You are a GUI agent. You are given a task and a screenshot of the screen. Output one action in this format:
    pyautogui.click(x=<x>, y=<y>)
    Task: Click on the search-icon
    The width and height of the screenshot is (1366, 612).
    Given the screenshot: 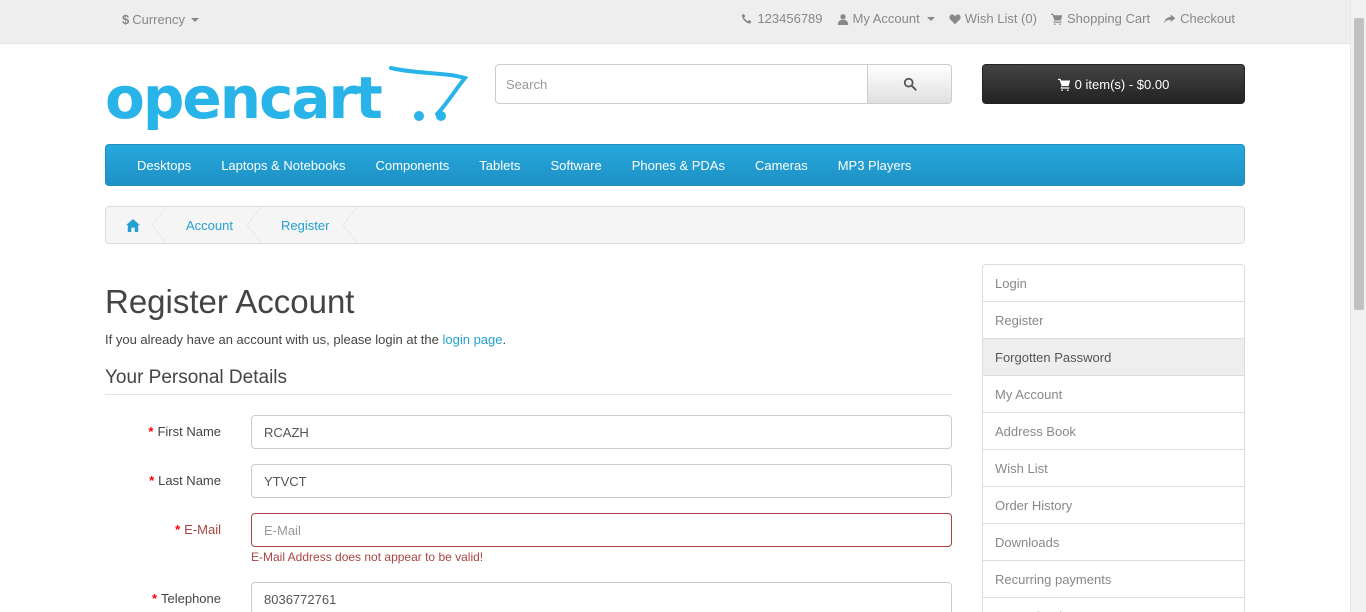 What is the action you would take?
    pyautogui.click(x=910, y=84)
    